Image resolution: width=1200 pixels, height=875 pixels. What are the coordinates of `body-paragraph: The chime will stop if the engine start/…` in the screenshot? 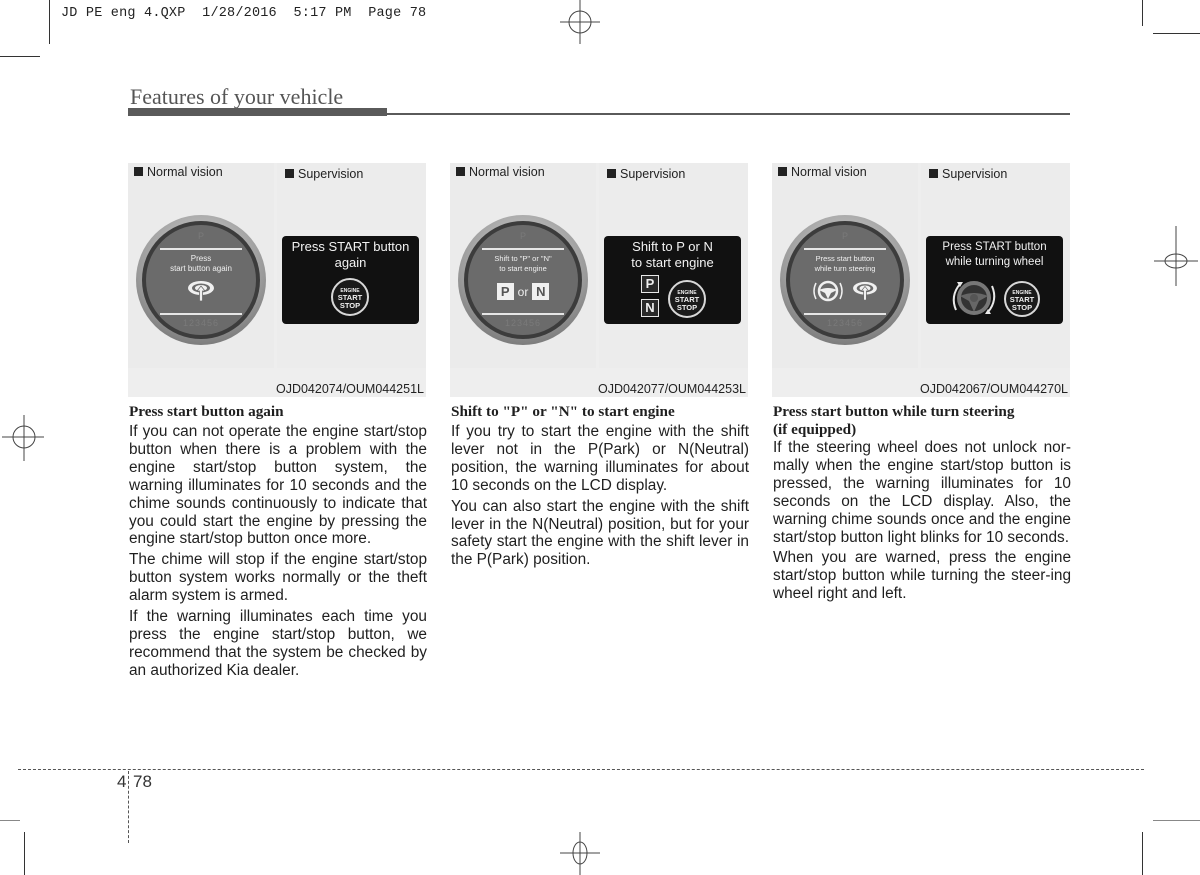 It's located at (278, 578).